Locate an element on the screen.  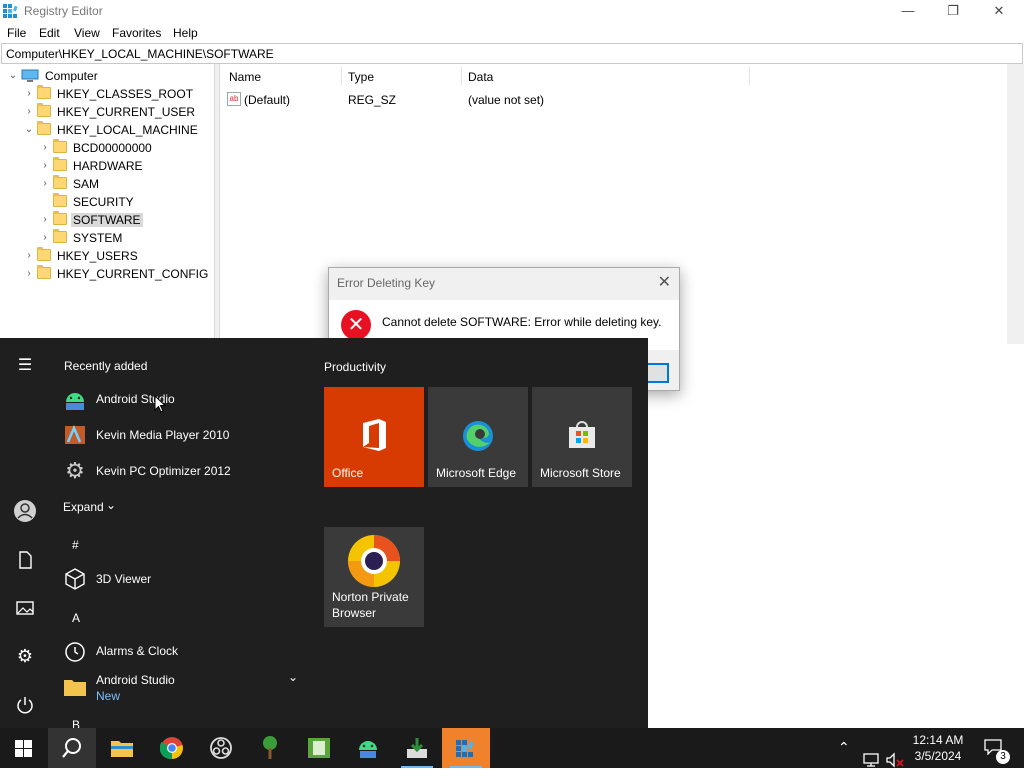
start-button is located at coordinates (24, 748).